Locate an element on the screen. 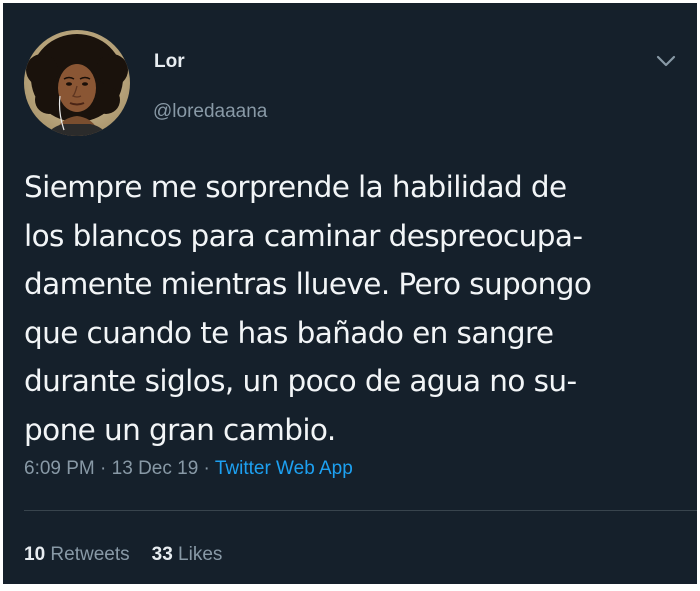 The width and height of the screenshot is (700, 591). display-name: Lor is located at coordinates (169, 62).